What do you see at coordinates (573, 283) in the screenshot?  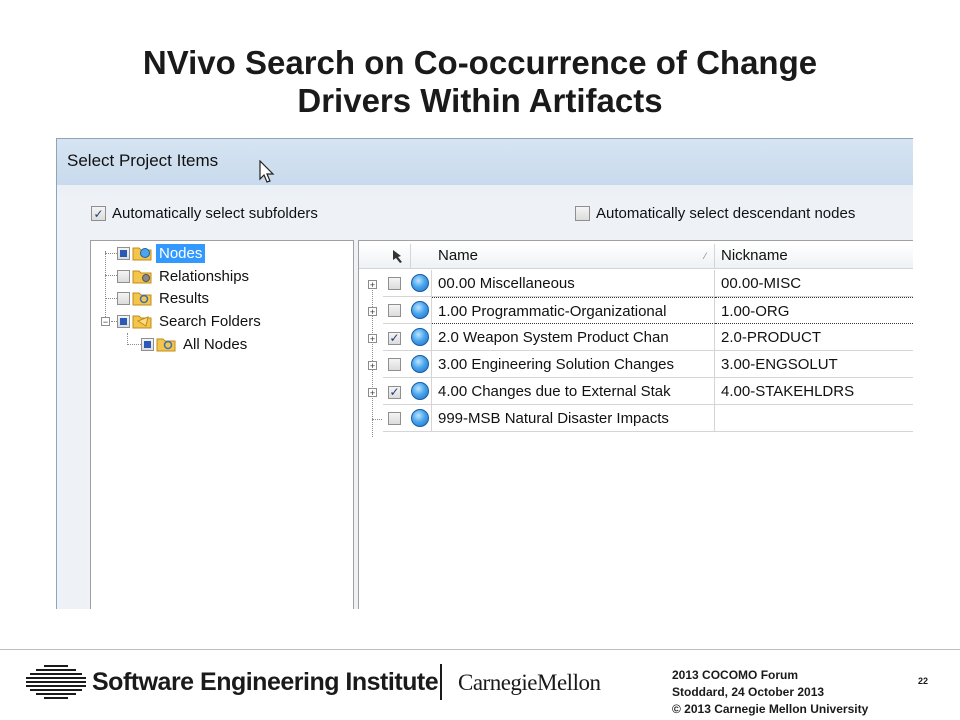 I see `row-name: 00.00 Miscellaneous` at bounding box center [573, 283].